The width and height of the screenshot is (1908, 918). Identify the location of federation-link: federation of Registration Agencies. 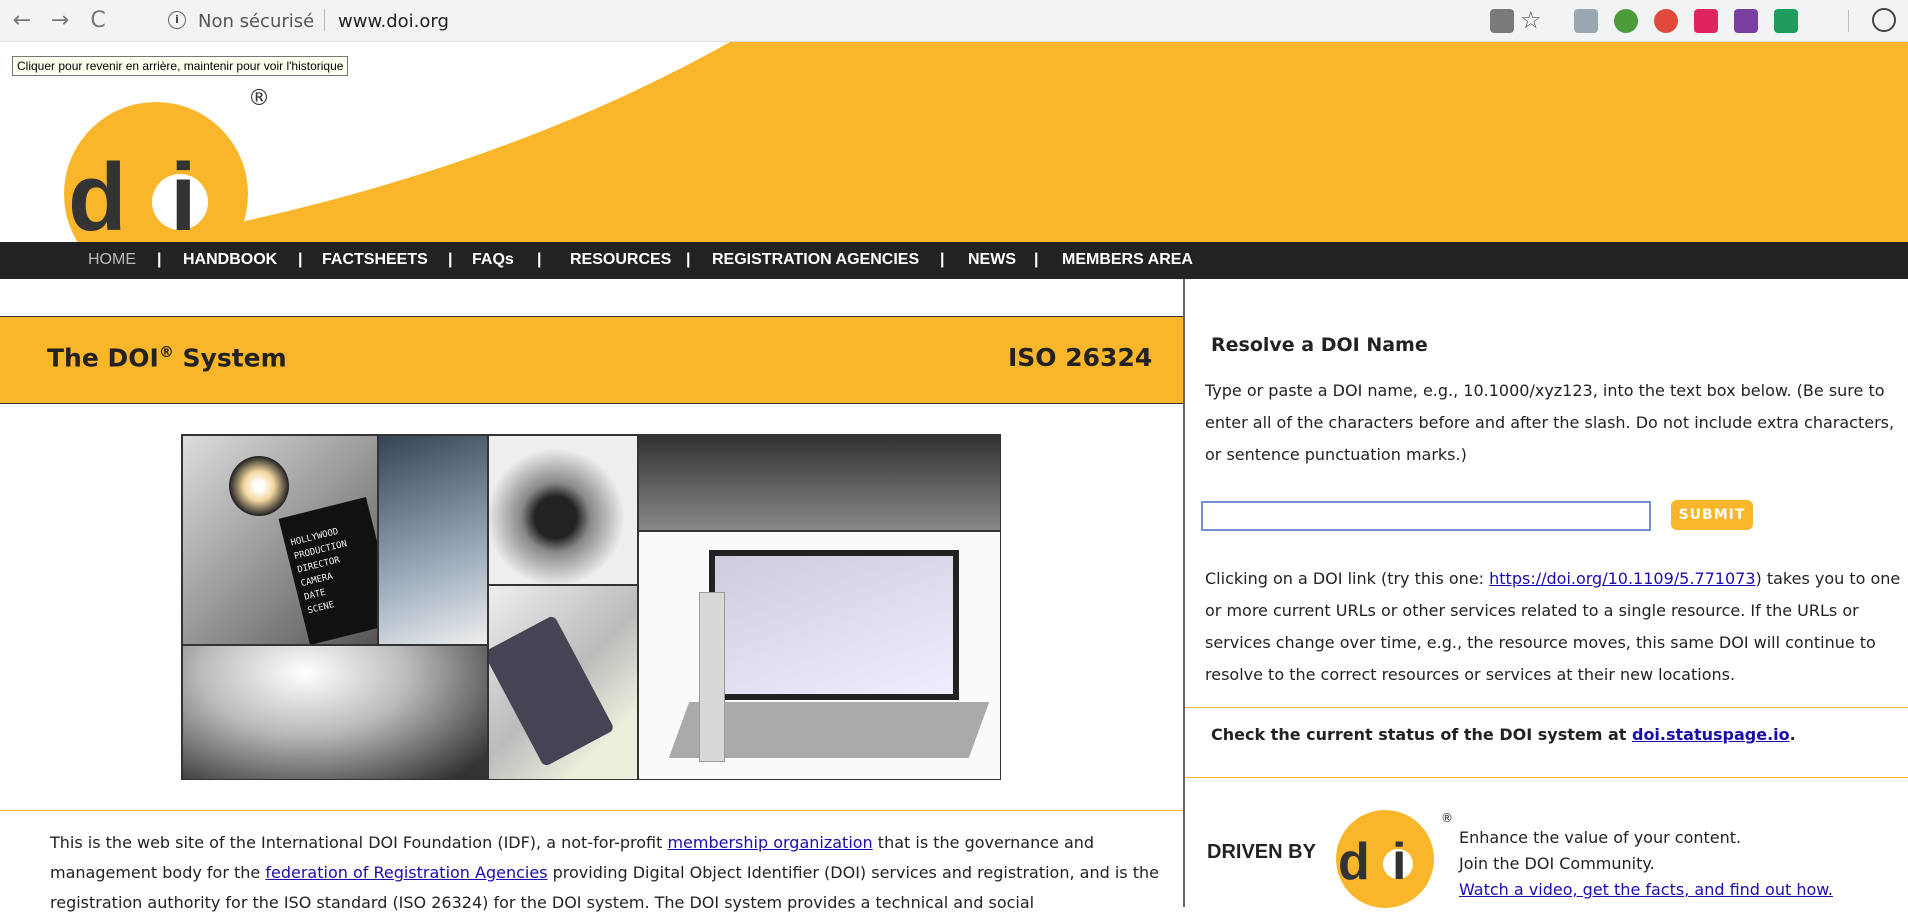
(406, 872).